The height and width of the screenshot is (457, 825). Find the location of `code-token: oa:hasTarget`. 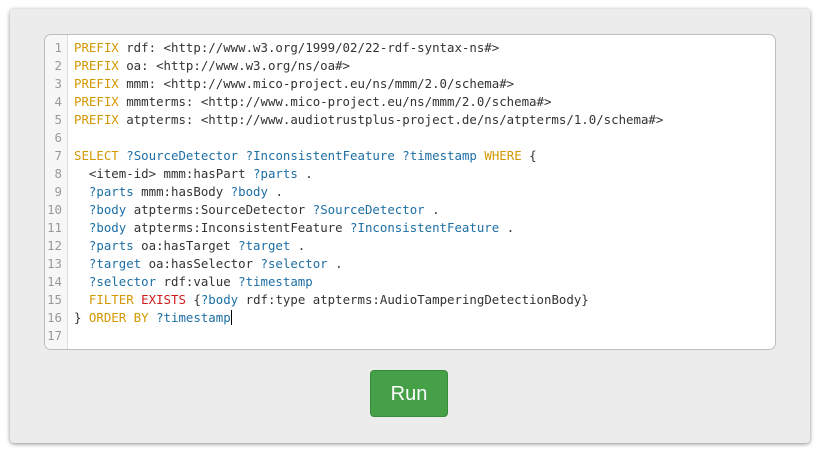

code-token: oa:hasTarget is located at coordinates (186, 245).